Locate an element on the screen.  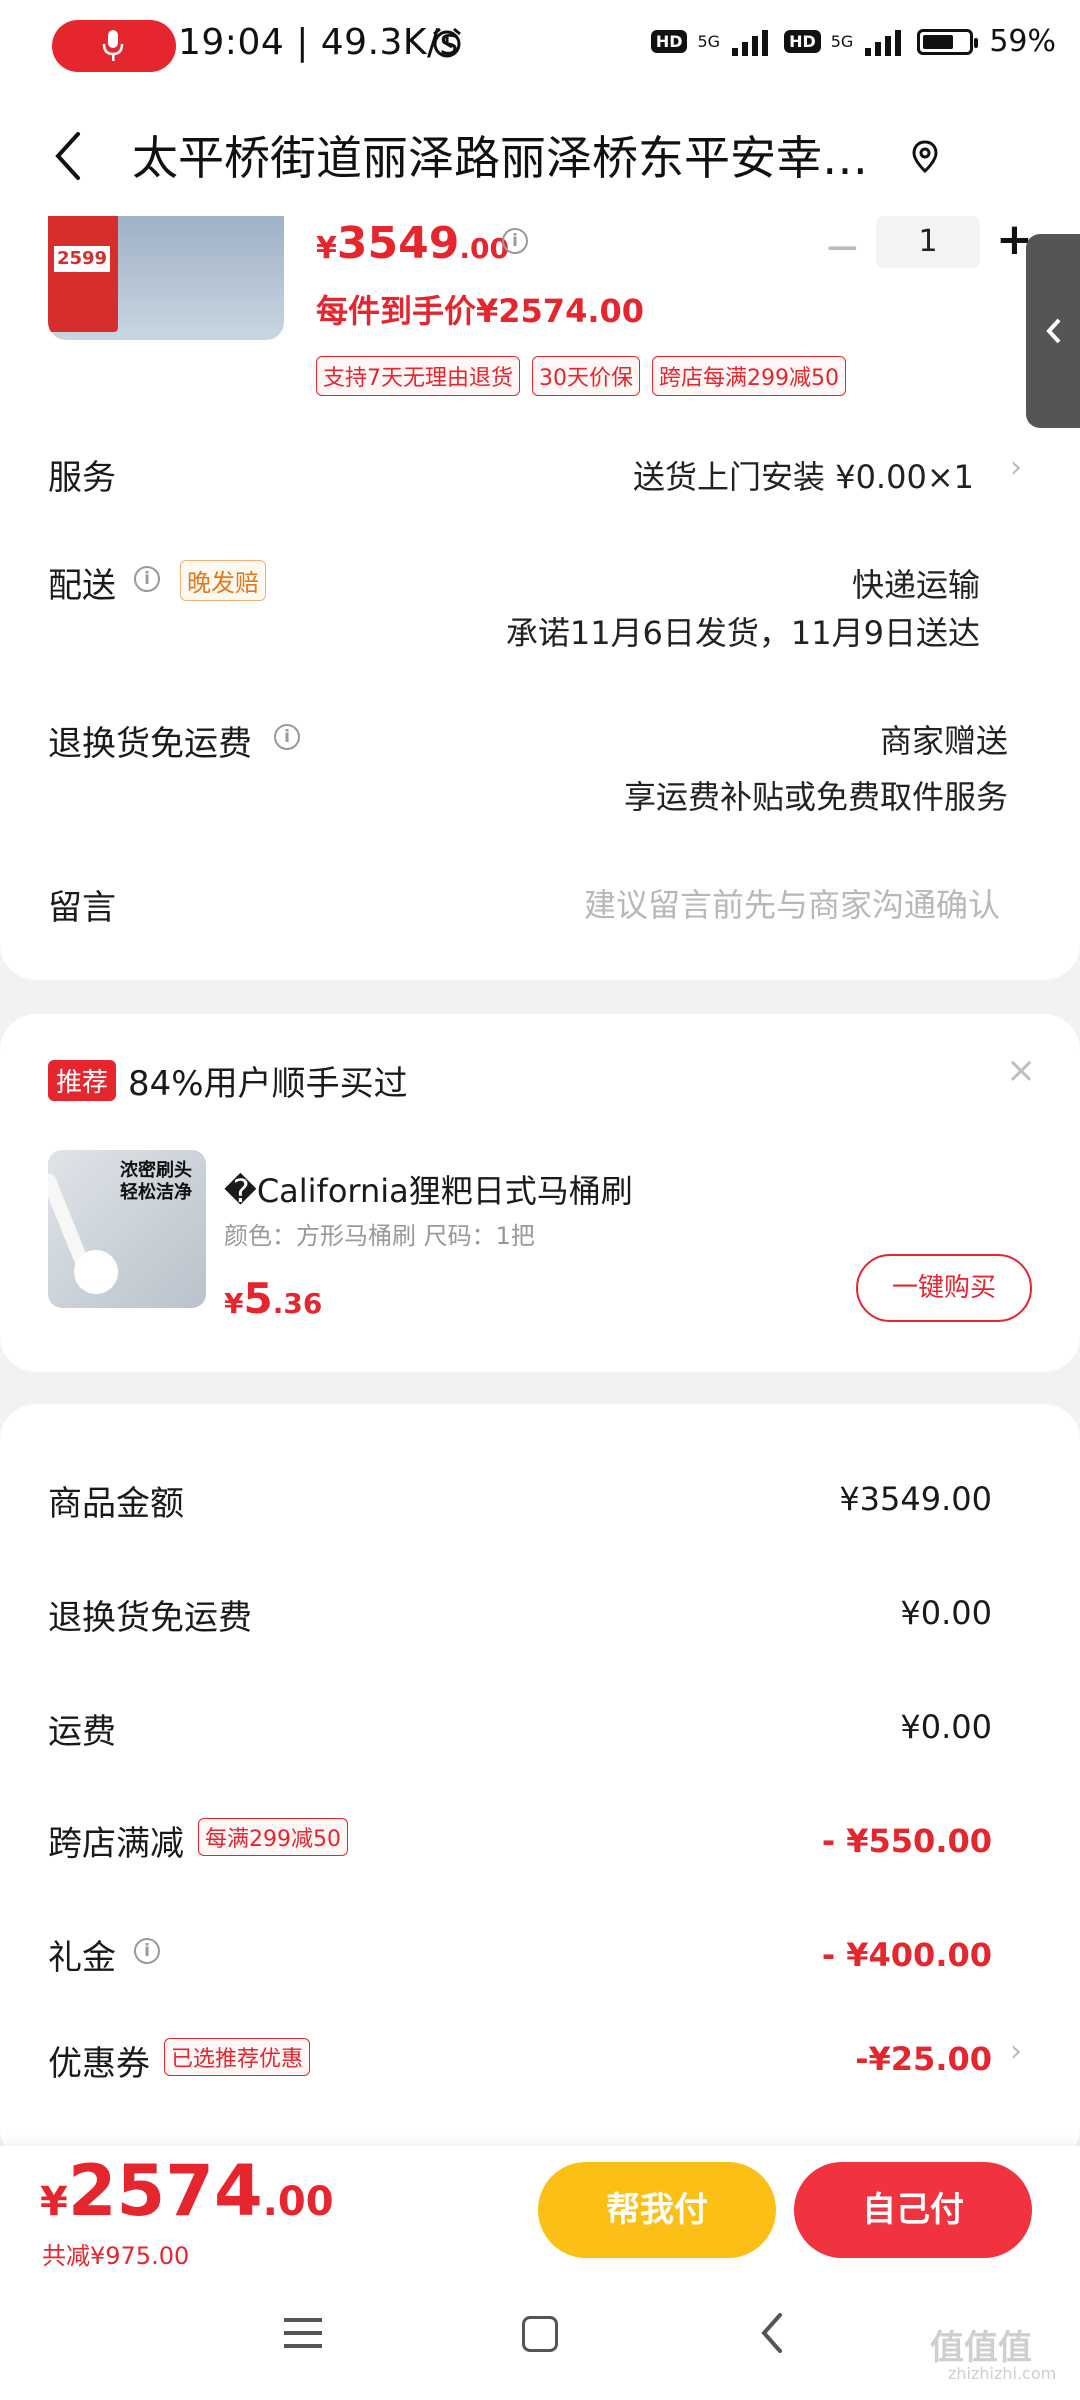
battery-level: 59% is located at coordinates (1022, 41).